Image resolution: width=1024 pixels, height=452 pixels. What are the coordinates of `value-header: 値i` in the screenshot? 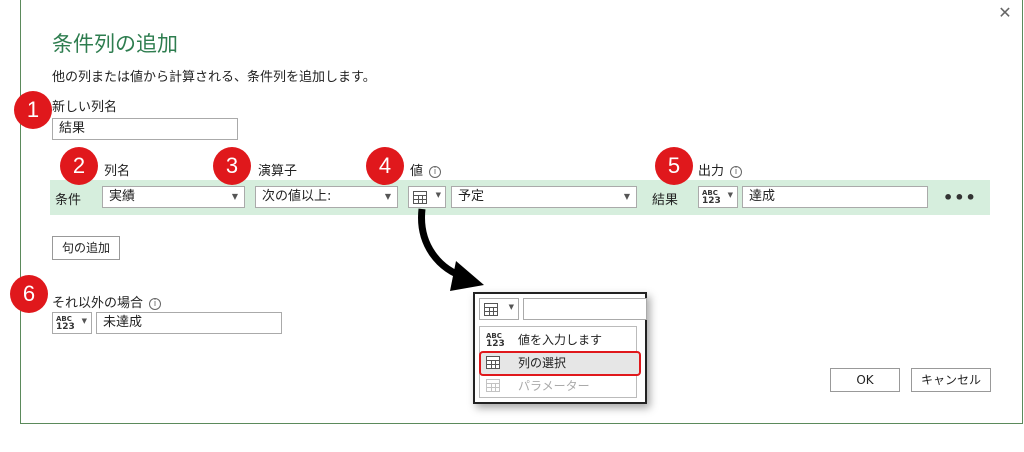 It's located at (426, 169).